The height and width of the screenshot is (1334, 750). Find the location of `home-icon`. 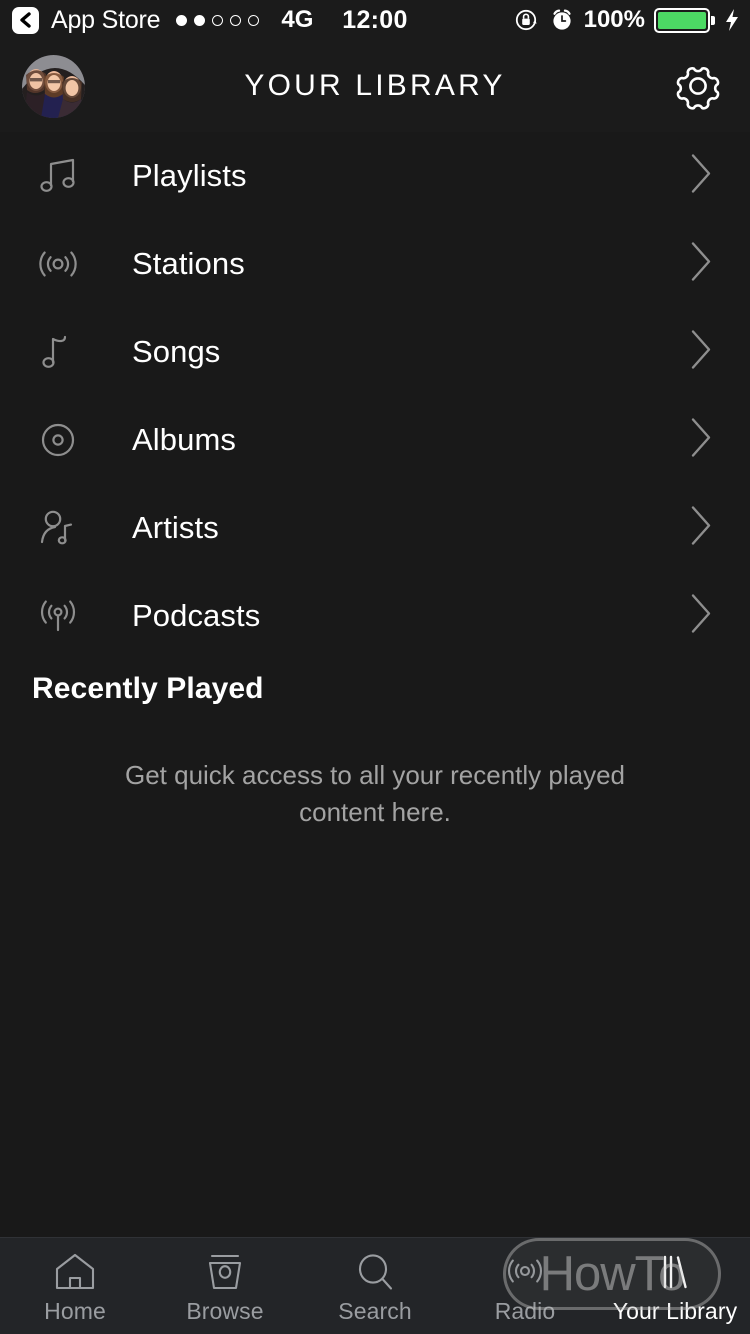

home-icon is located at coordinates (75, 1270).